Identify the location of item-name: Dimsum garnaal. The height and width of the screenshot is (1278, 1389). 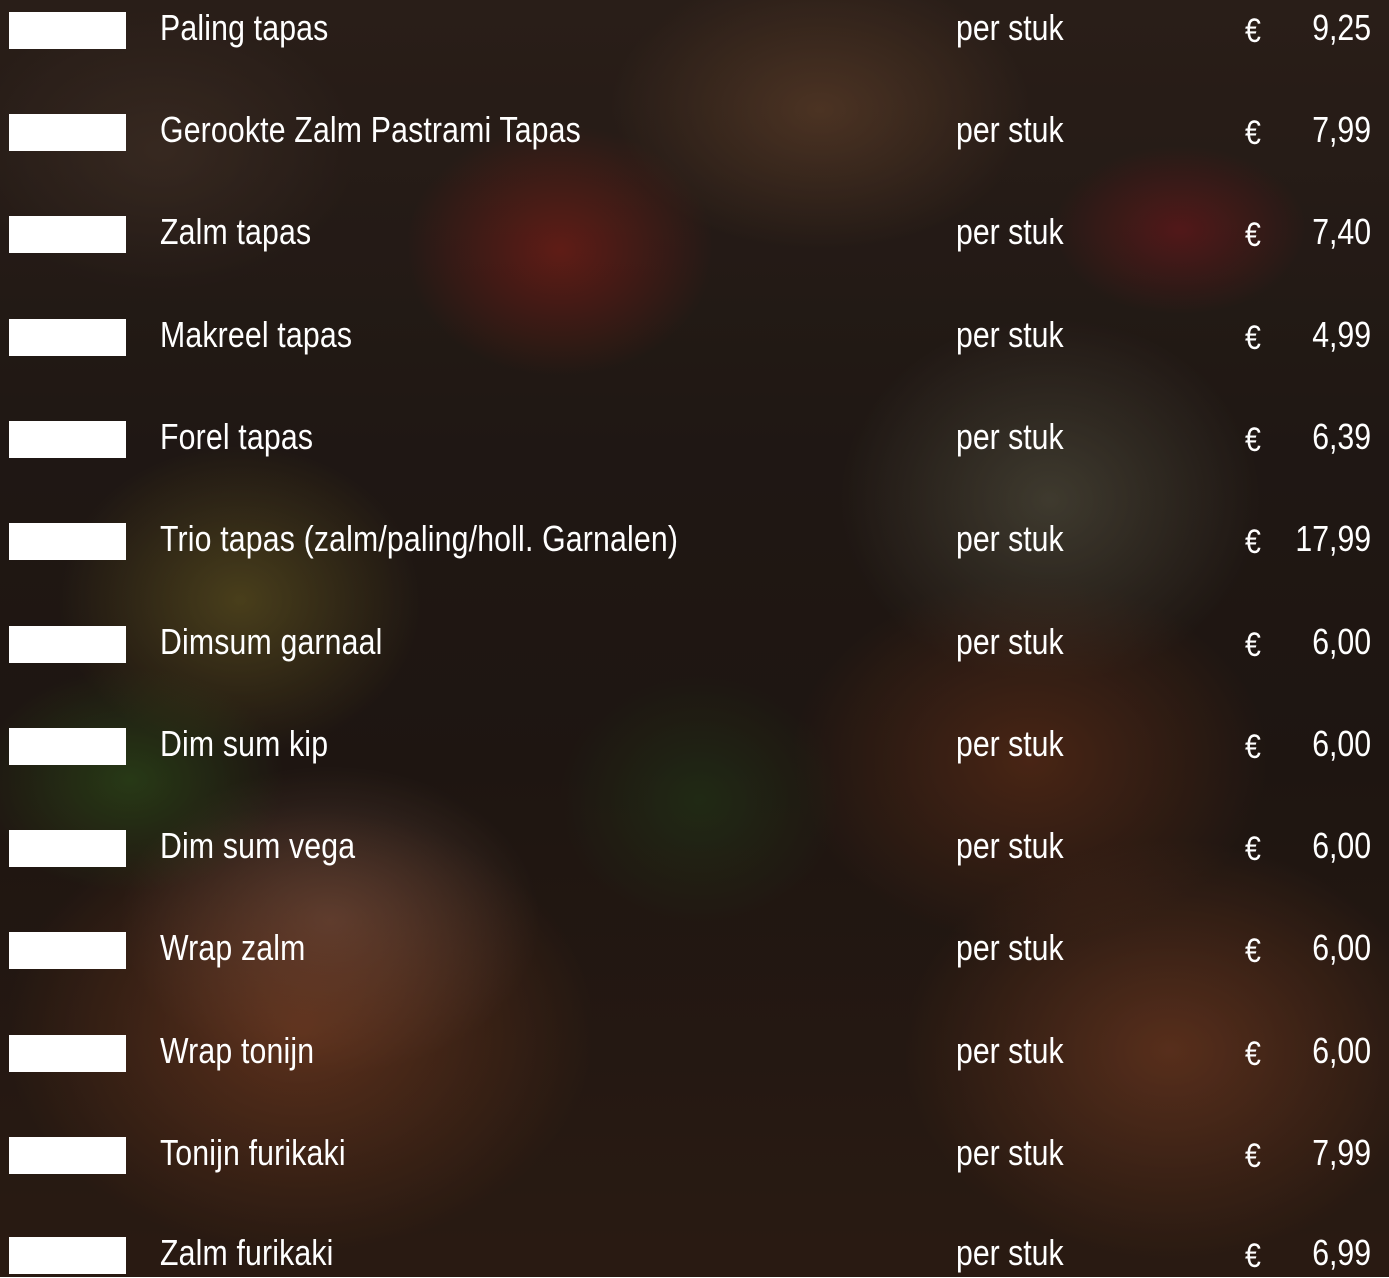
(271, 641).